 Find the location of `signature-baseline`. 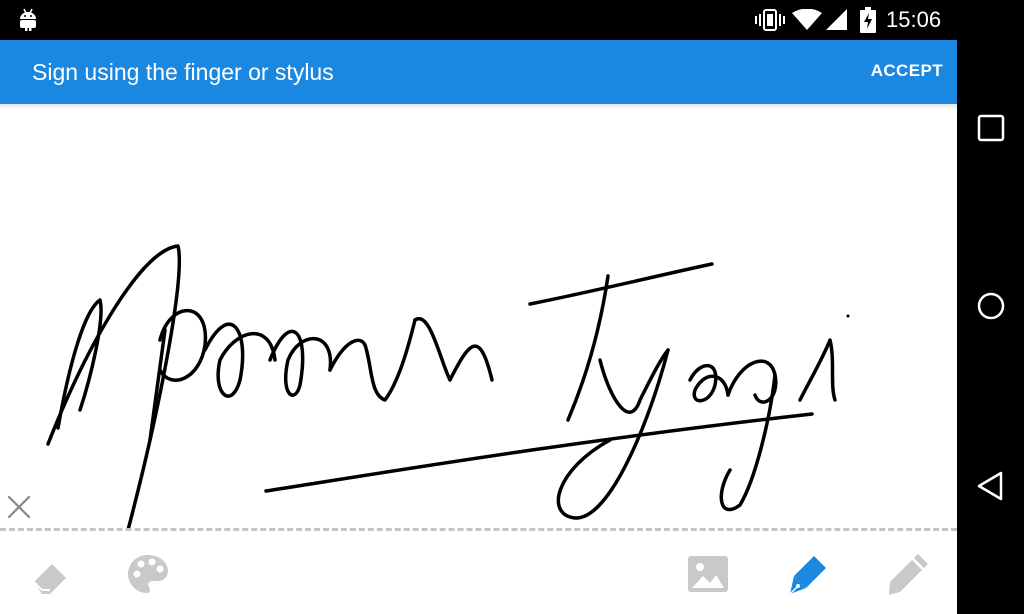

signature-baseline is located at coordinates (478, 529).